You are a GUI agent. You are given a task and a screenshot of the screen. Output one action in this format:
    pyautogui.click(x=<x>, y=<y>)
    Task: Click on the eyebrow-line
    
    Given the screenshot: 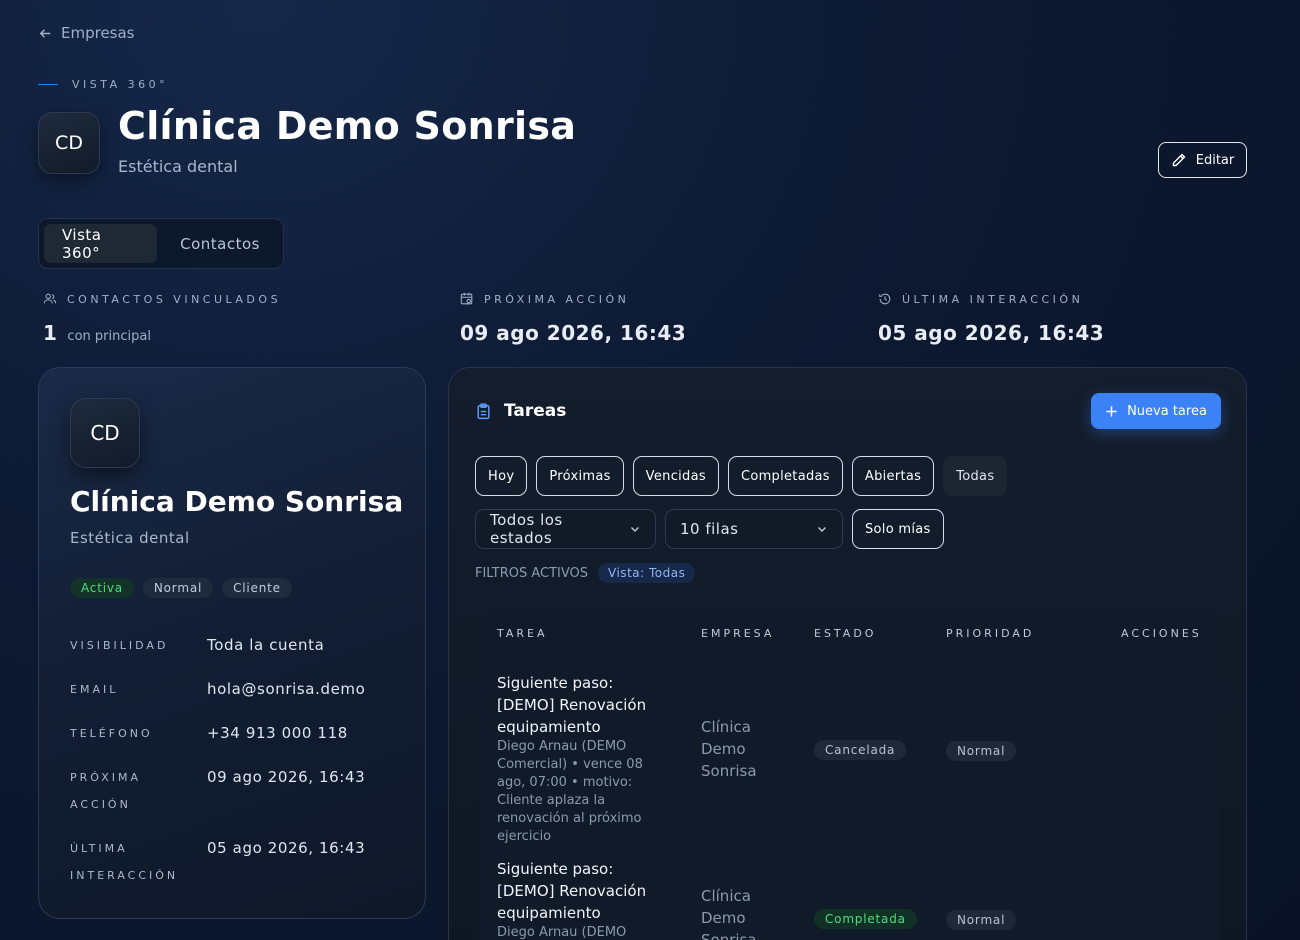 What is the action you would take?
    pyautogui.click(x=48, y=84)
    